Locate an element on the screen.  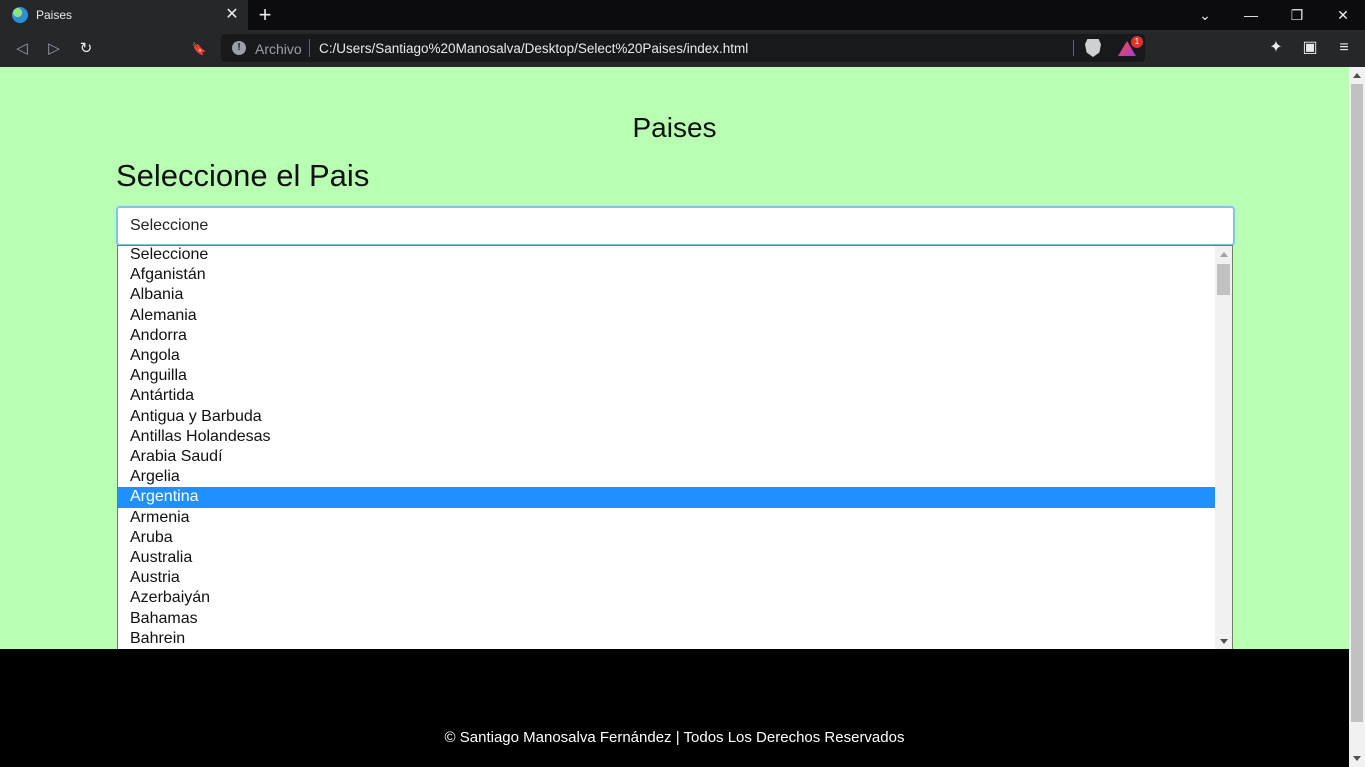
reload-button: ↻ is located at coordinates (86, 49).